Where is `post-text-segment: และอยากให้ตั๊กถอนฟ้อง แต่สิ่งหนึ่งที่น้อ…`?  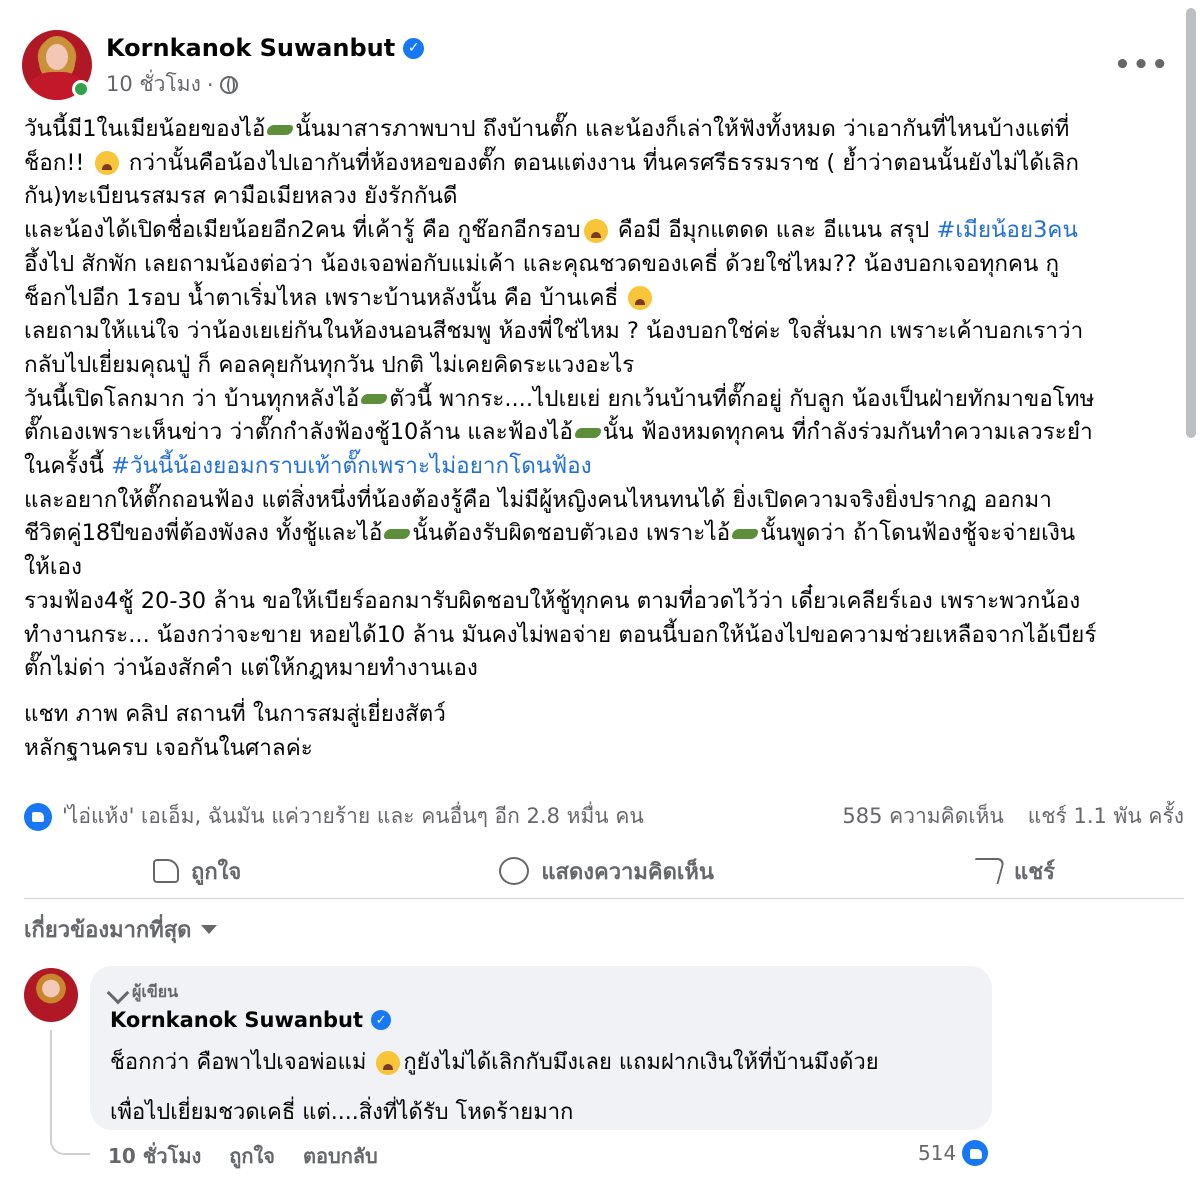 post-text-segment: และอยากให้ตั๊กถอนฟ้อง แต่สิ่งหนึ่งที่น้อ… is located at coordinates (538, 499).